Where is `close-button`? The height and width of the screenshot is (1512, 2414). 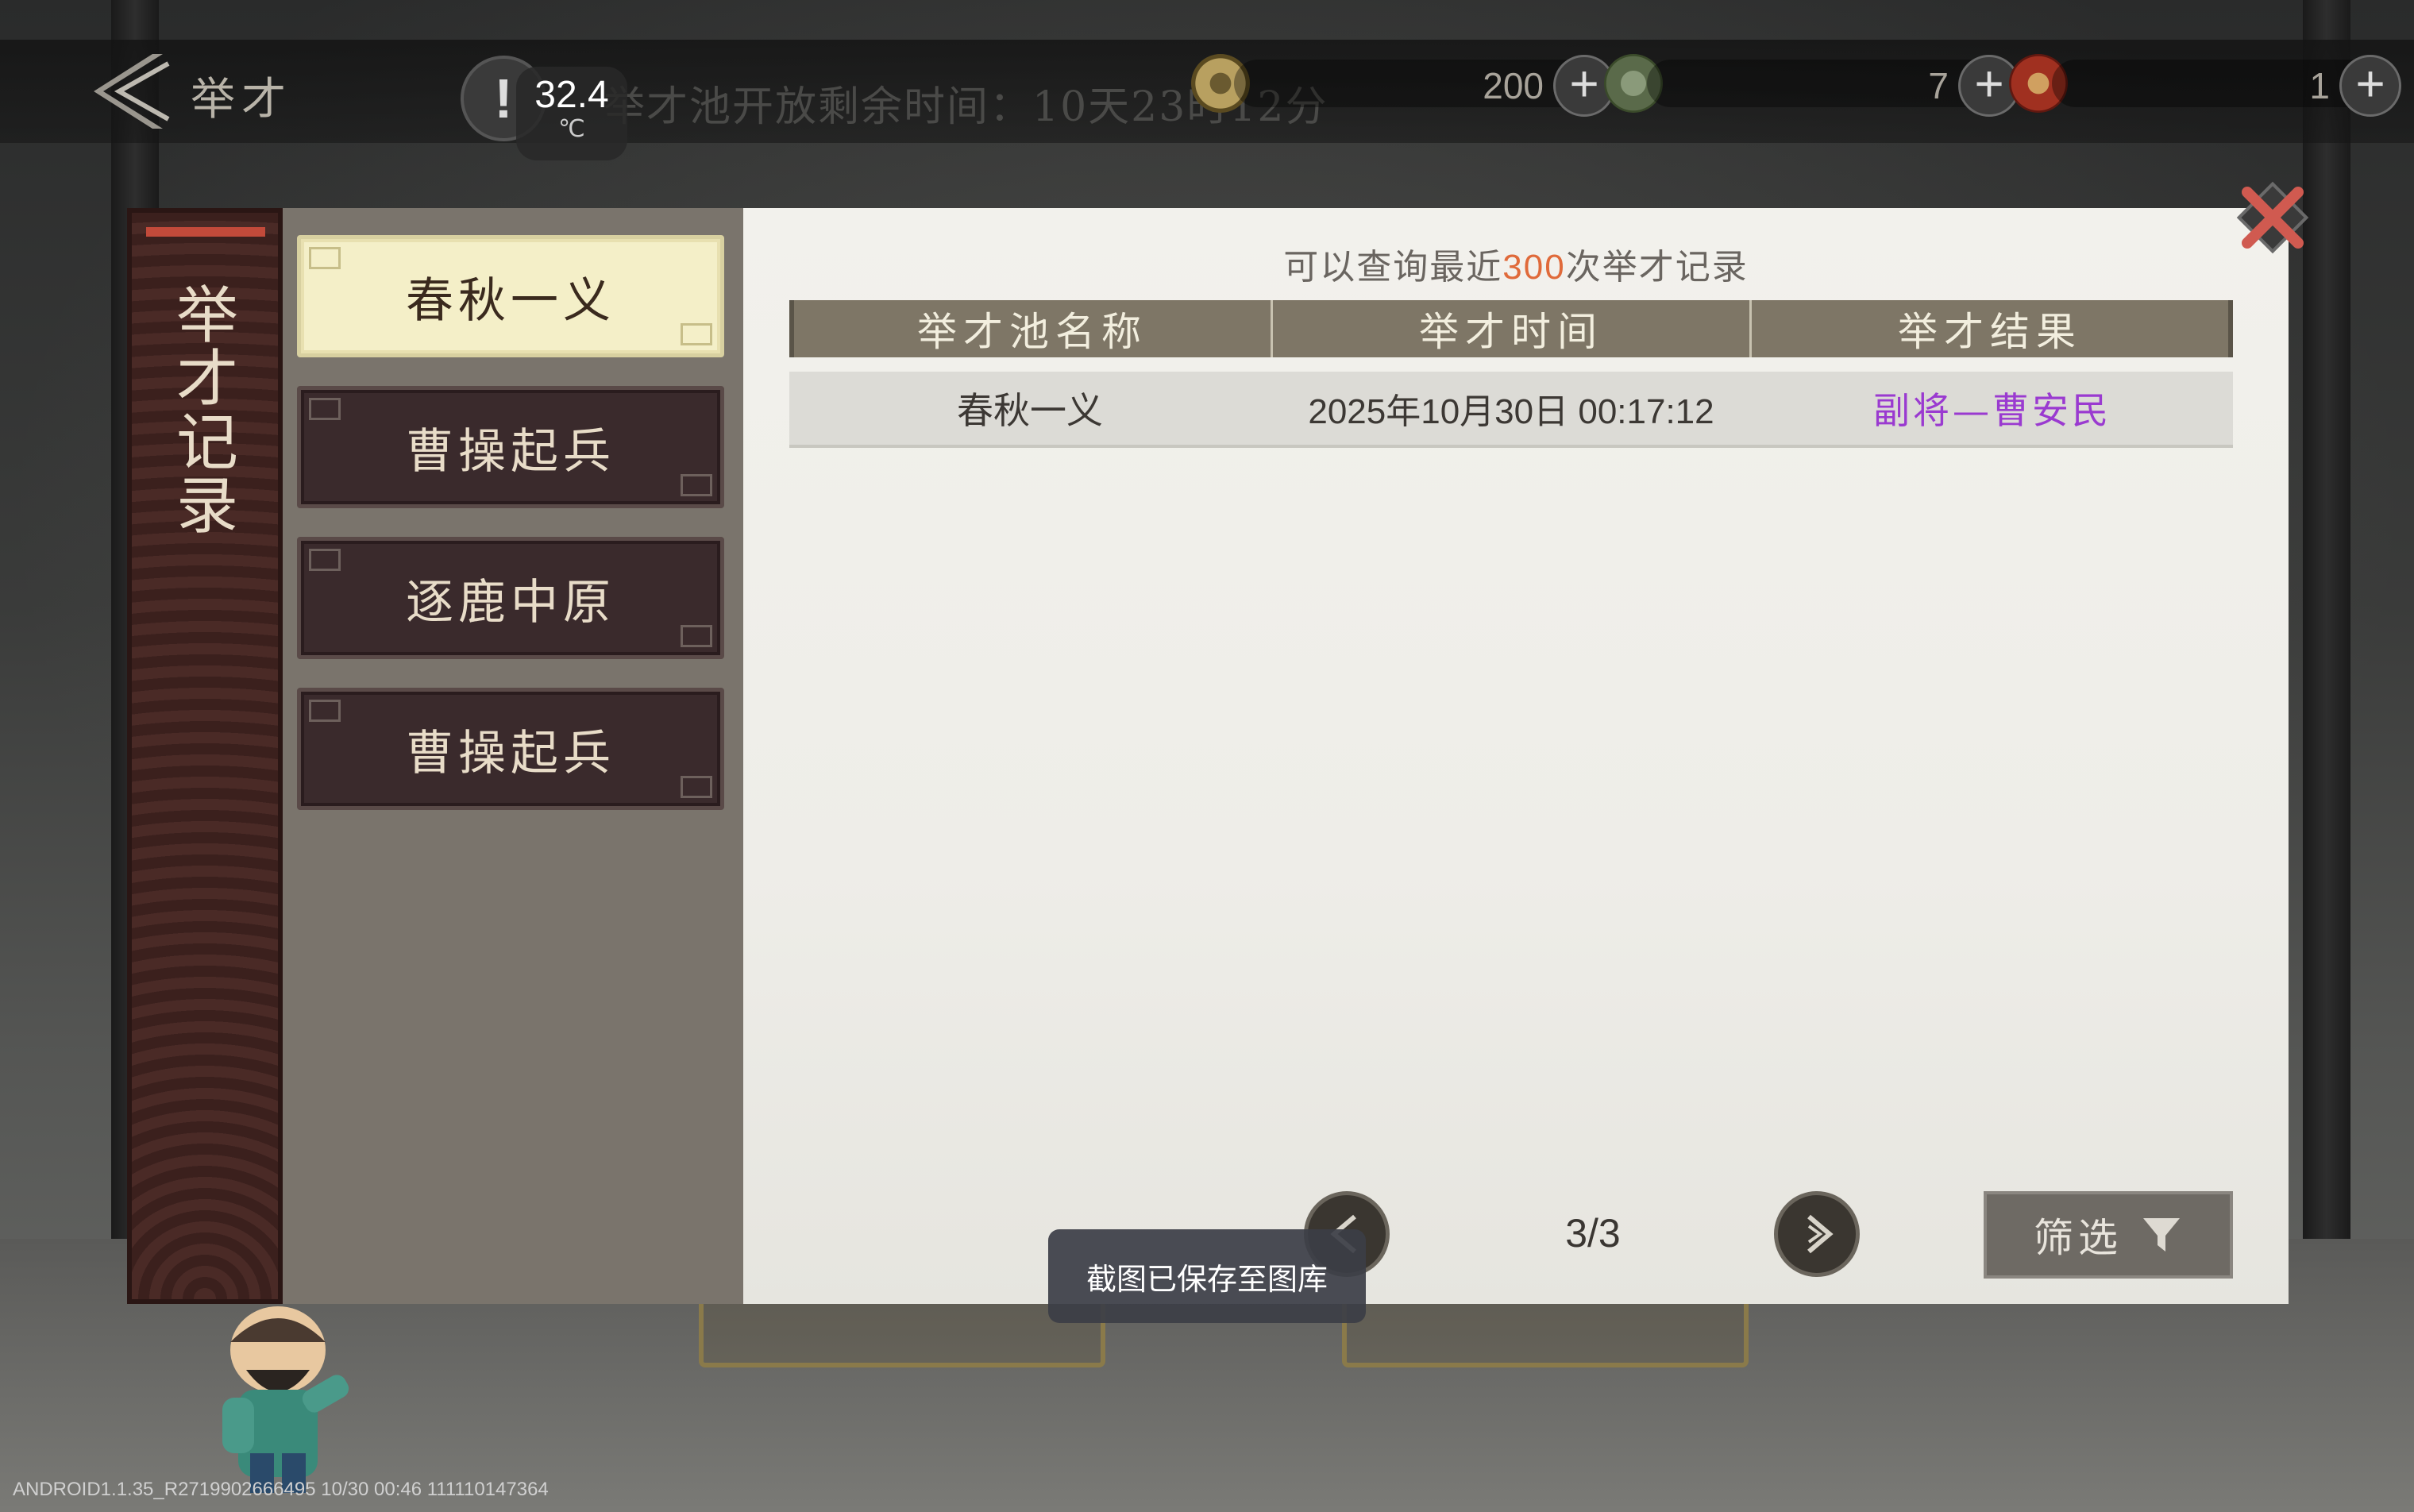 close-button is located at coordinates (2272, 217).